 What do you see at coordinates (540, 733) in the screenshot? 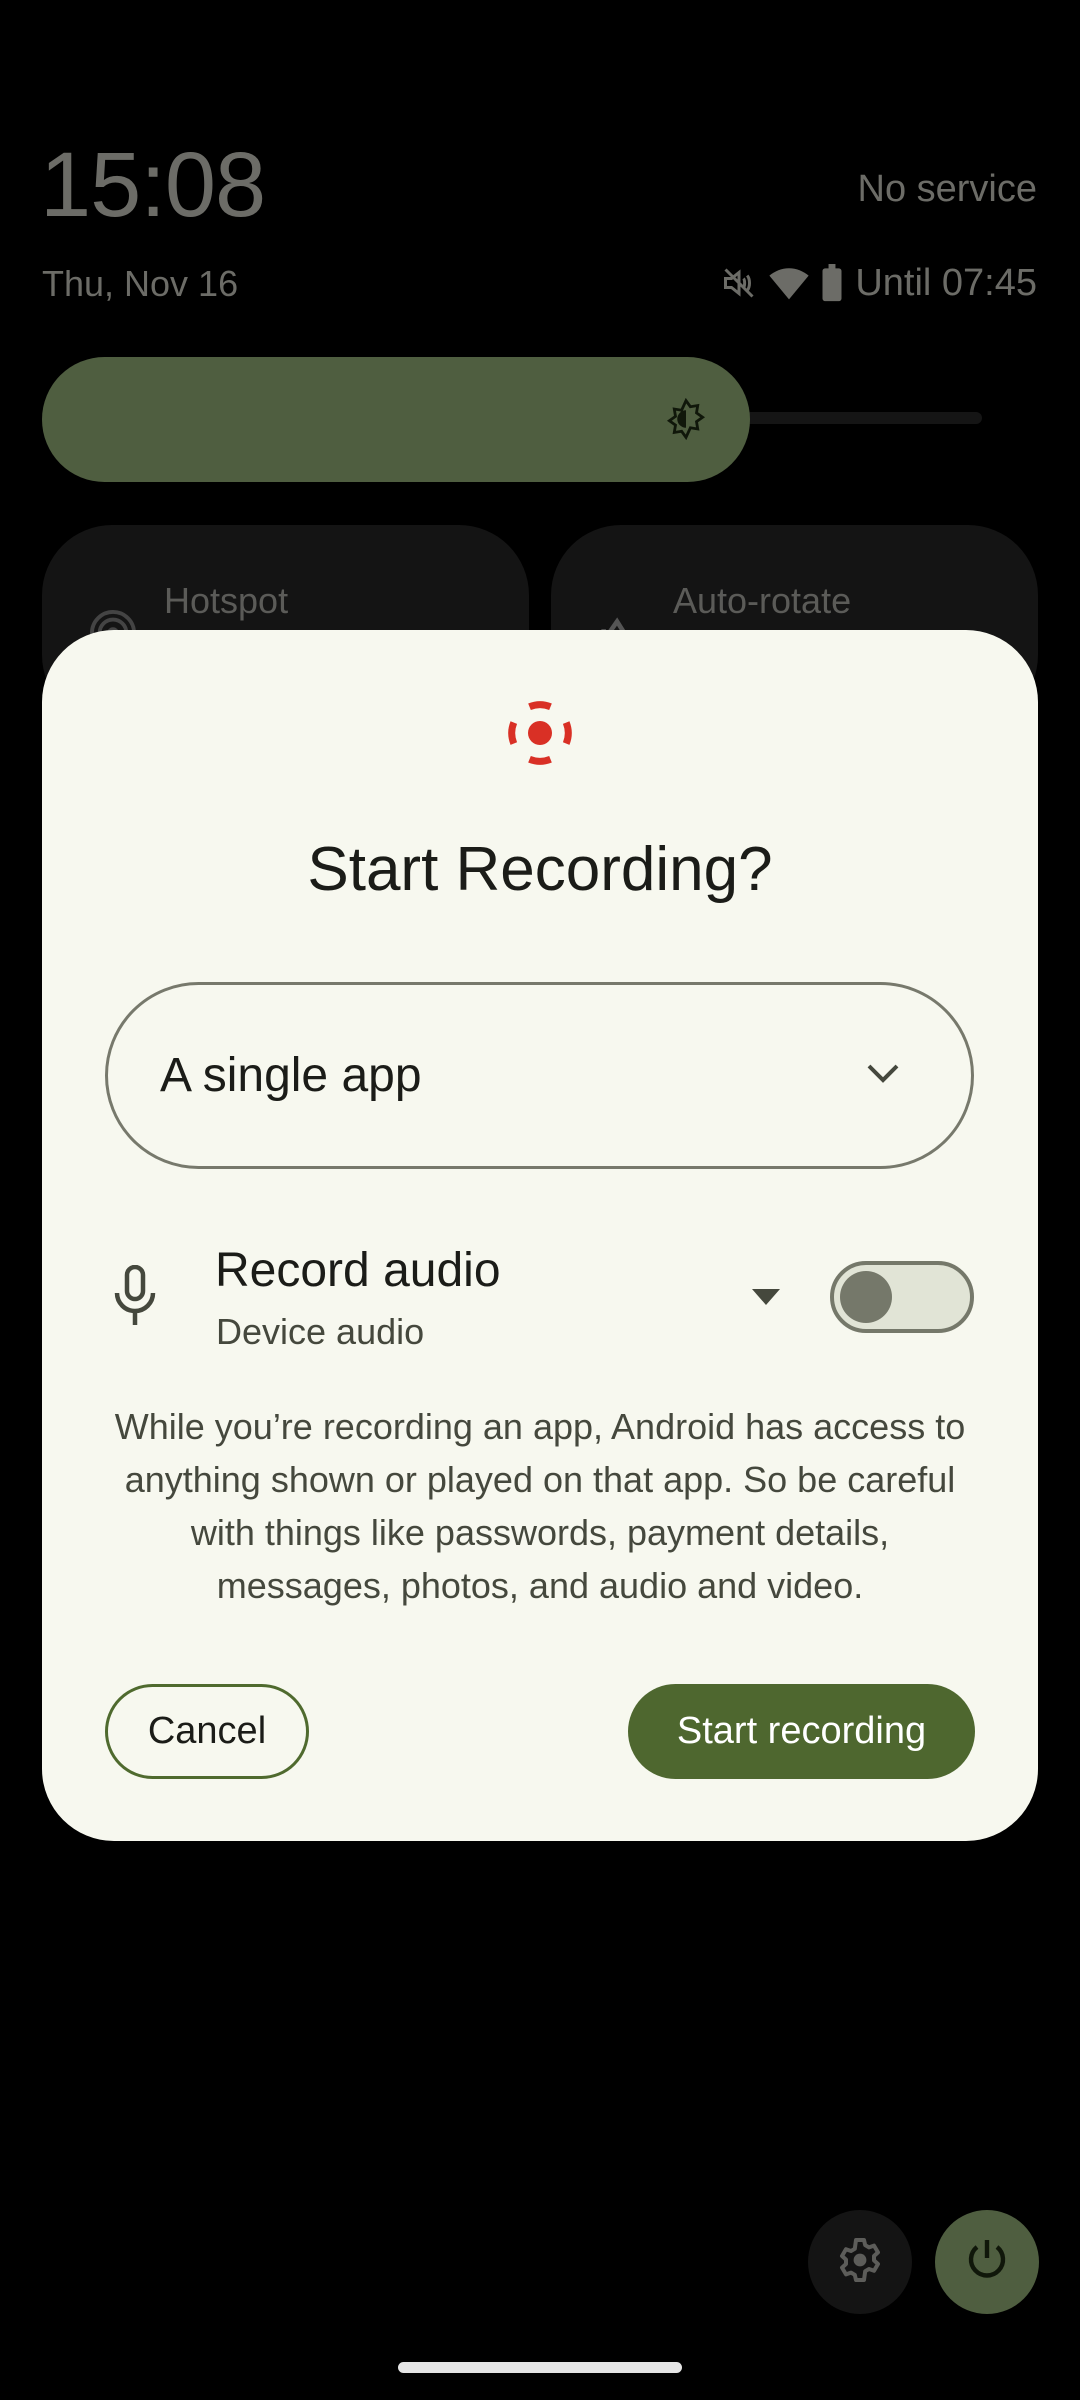
I see `screen-record-icon` at bounding box center [540, 733].